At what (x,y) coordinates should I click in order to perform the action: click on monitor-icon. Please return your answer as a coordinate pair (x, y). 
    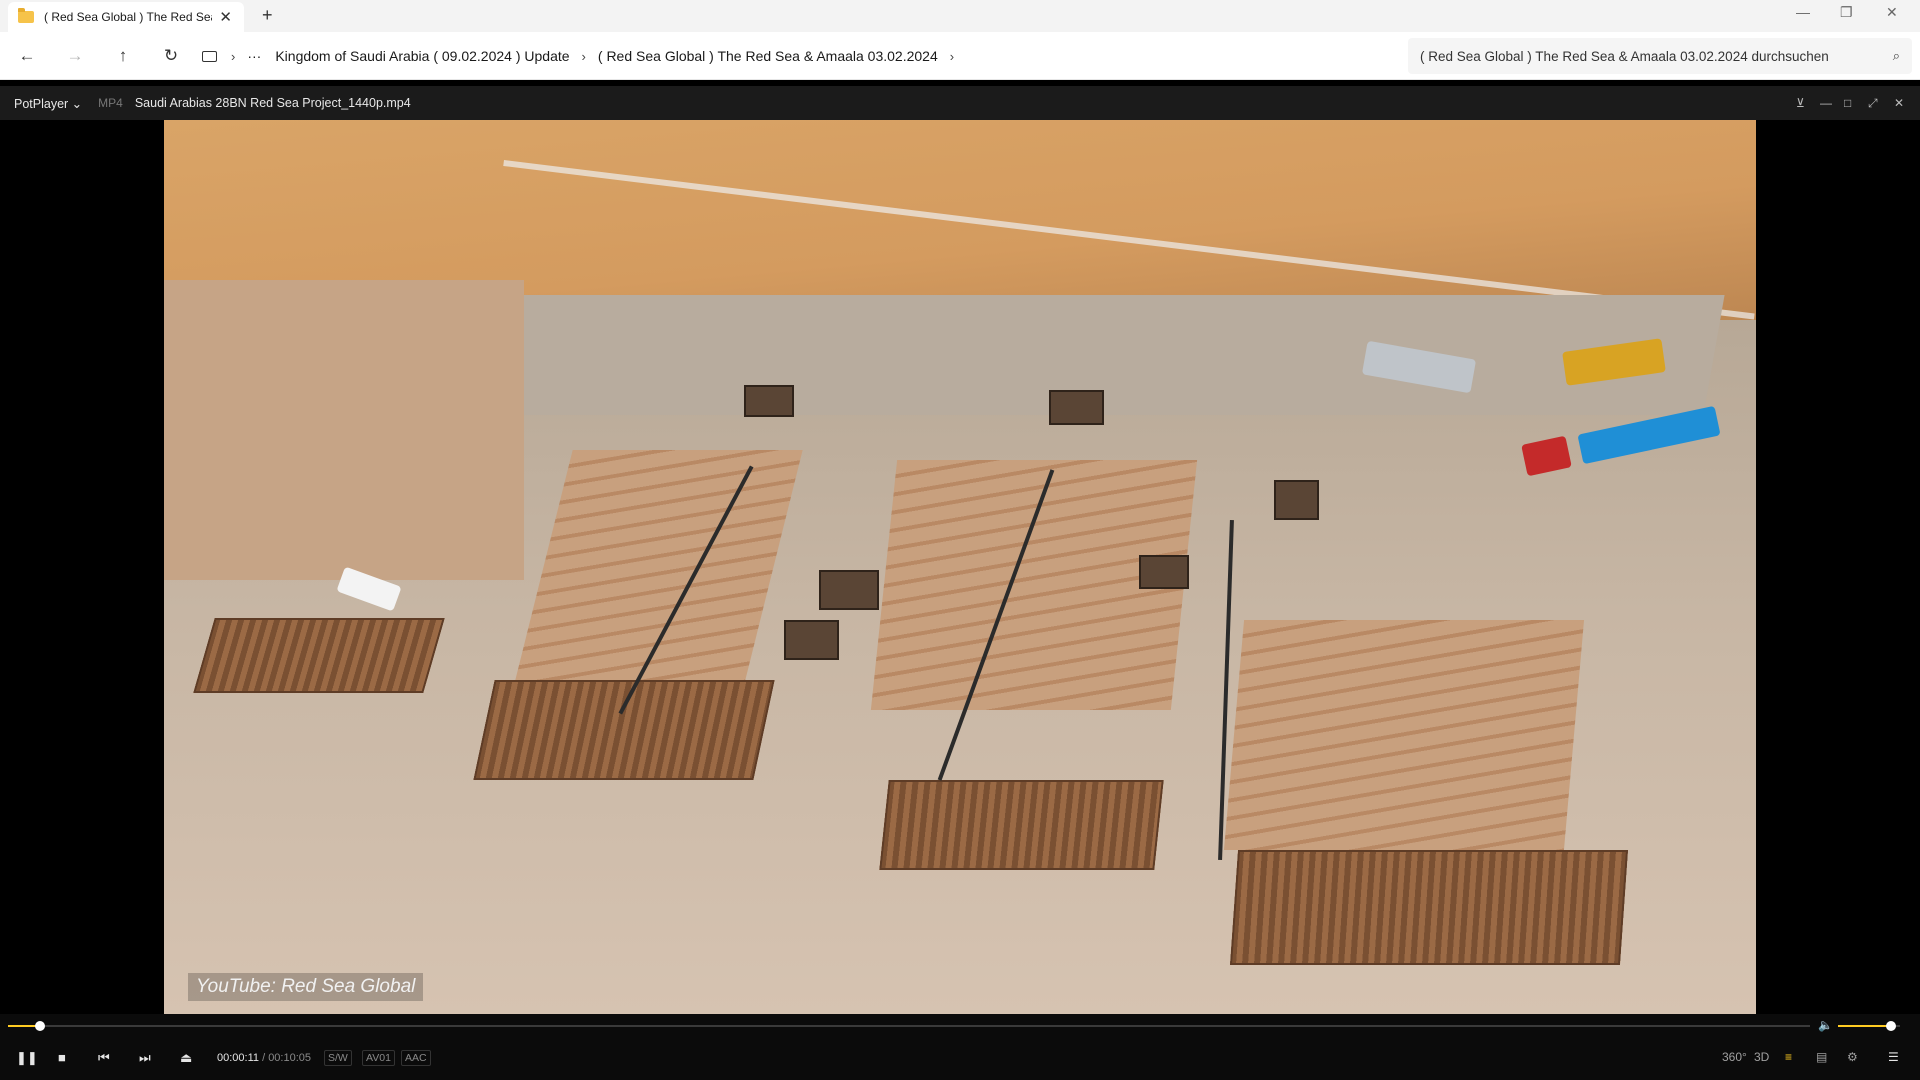
    Looking at the image, I should click on (209, 56).